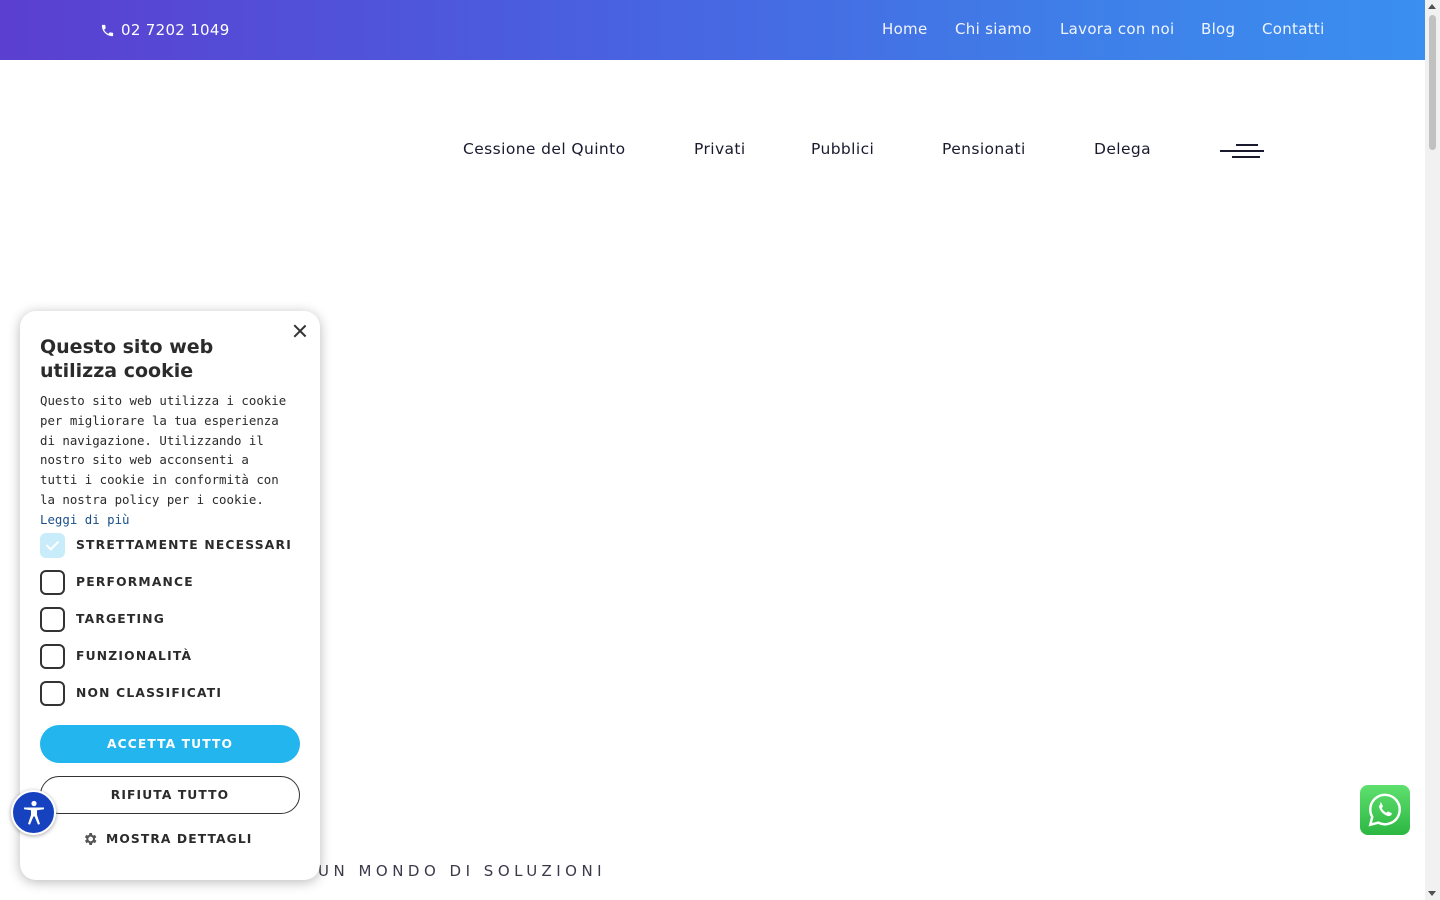 This screenshot has height=900, width=1440. Describe the element at coordinates (52, 619) in the screenshot. I see `checkbox-targeting` at that location.